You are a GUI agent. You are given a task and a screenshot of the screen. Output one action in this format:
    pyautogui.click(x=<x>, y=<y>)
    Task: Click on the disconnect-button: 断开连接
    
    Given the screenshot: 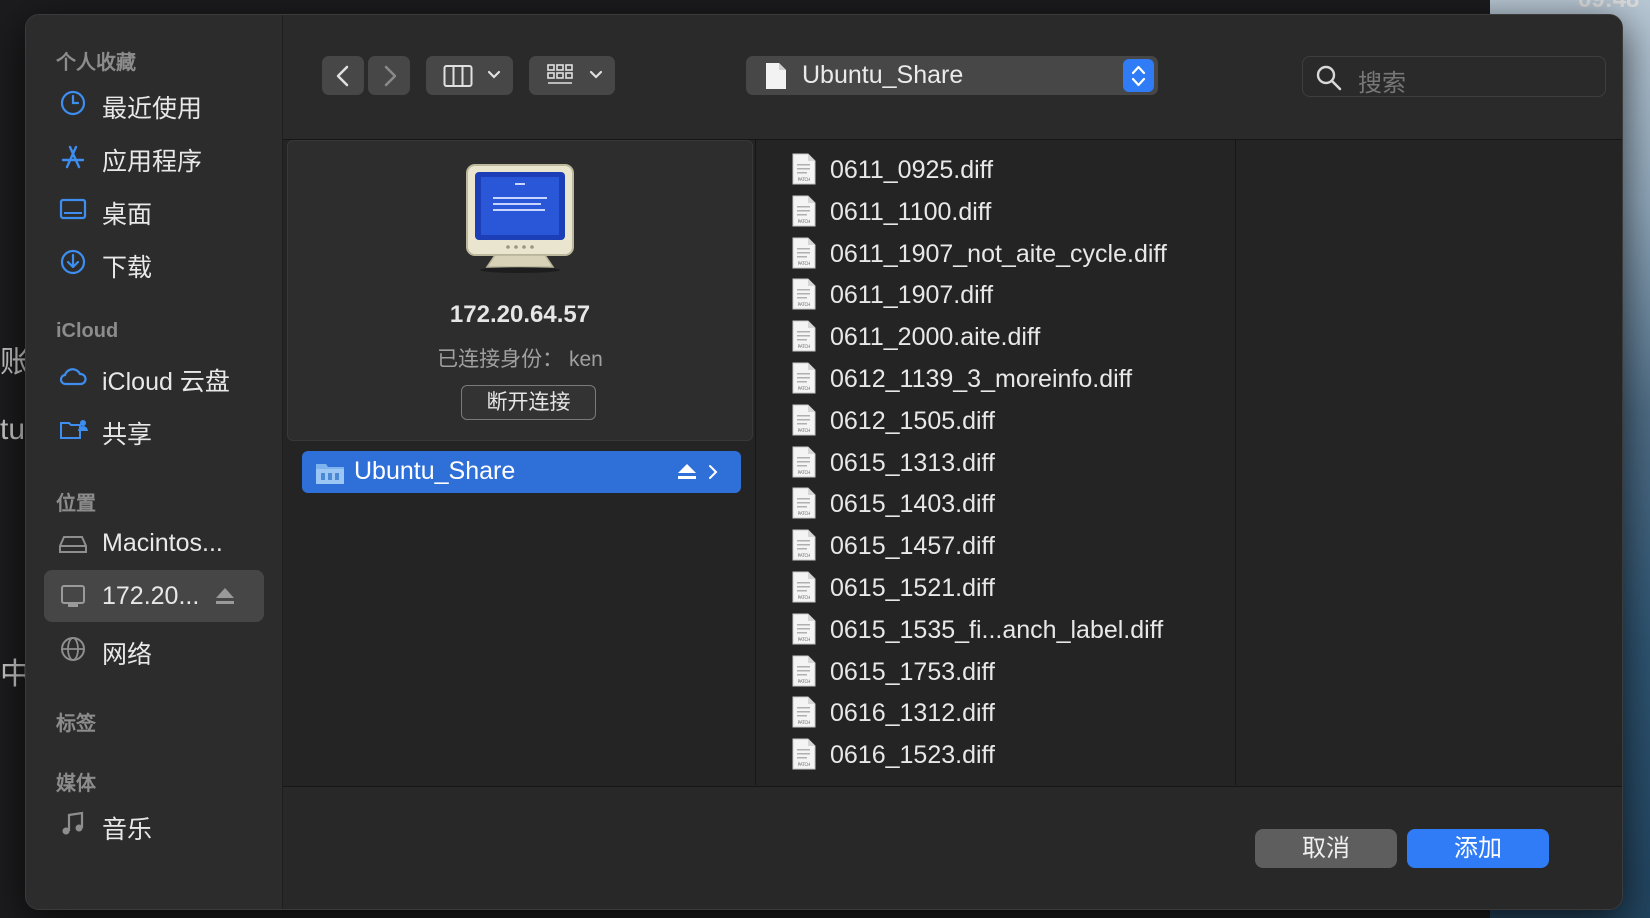 What is the action you would take?
    pyautogui.click(x=528, y=402)
    